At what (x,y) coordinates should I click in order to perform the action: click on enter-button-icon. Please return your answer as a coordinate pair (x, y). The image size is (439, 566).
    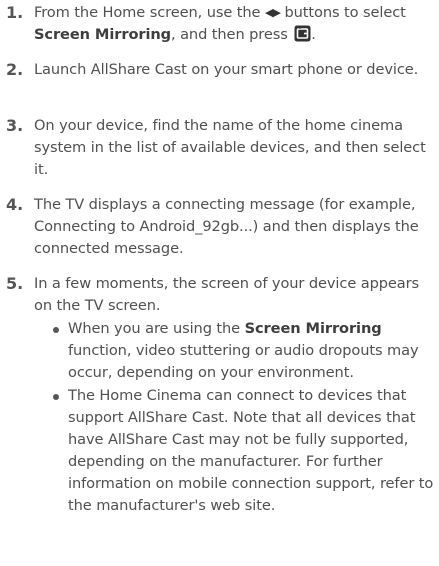
    Looking at the image, I should click on (302, 33).